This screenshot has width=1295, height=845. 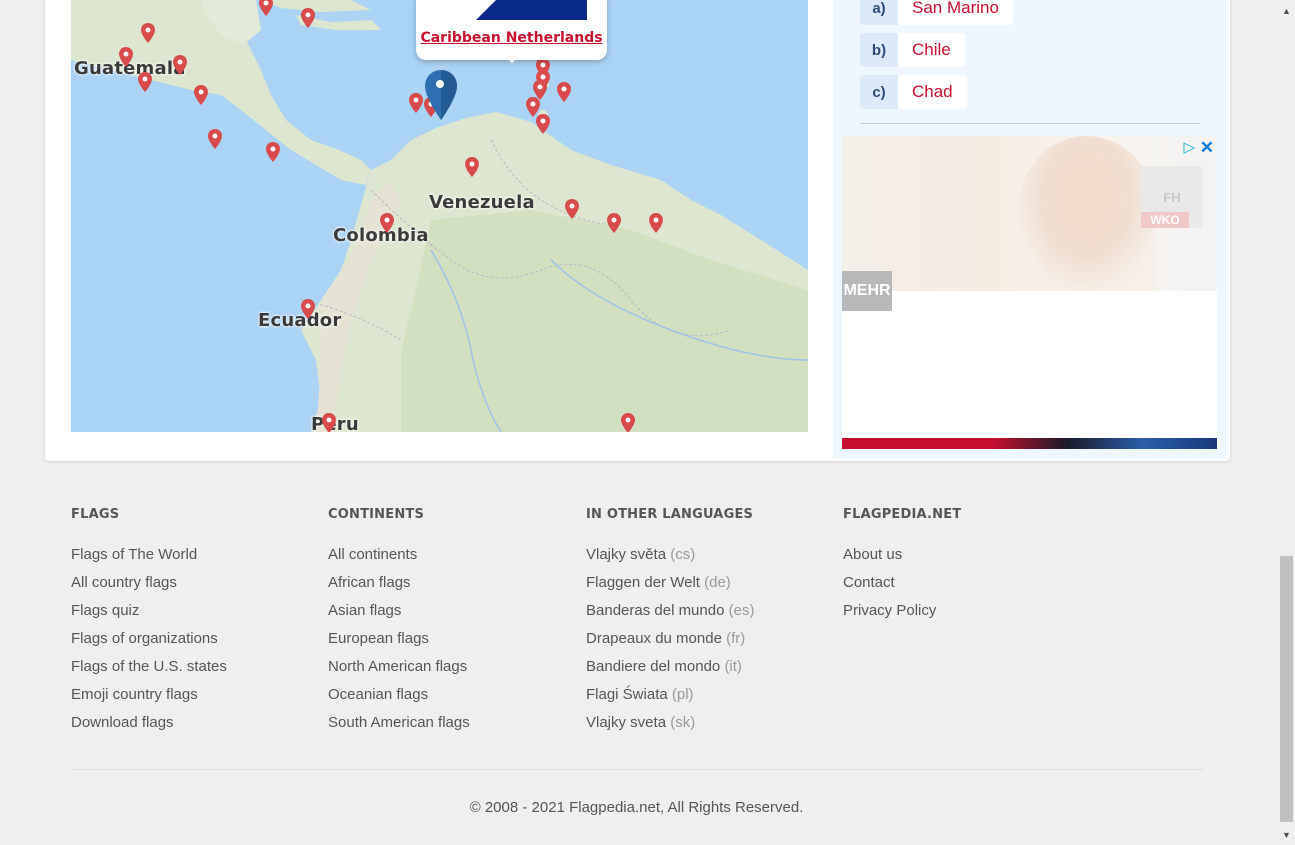 What do you see at coordinates (626, 722) in the screenshot?
I see `language-name: Vlajky sveta` at bounding box center [626, 722].